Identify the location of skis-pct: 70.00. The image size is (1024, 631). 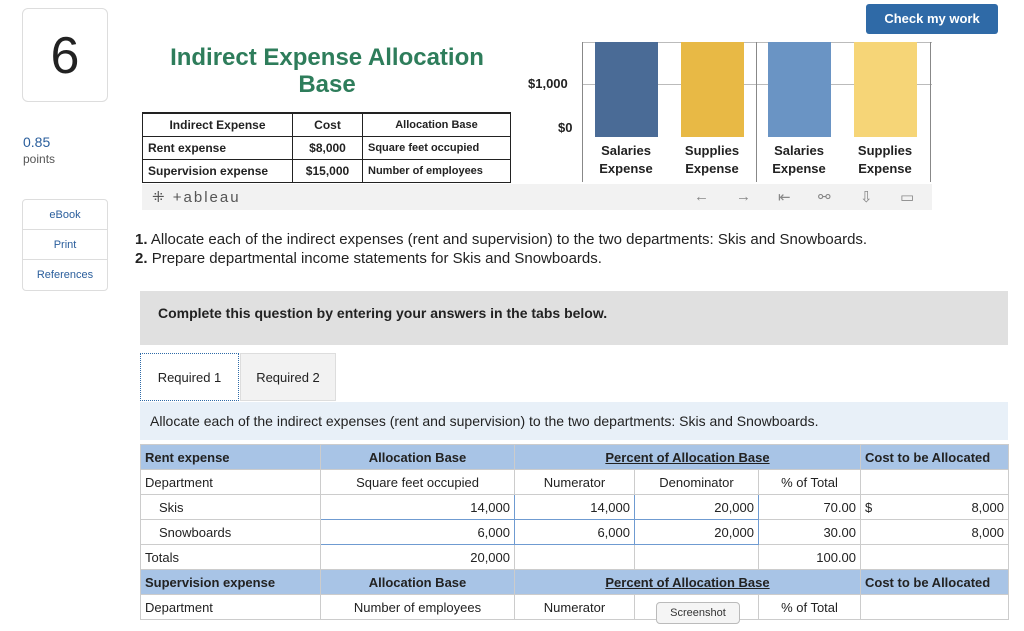
(809, 507).